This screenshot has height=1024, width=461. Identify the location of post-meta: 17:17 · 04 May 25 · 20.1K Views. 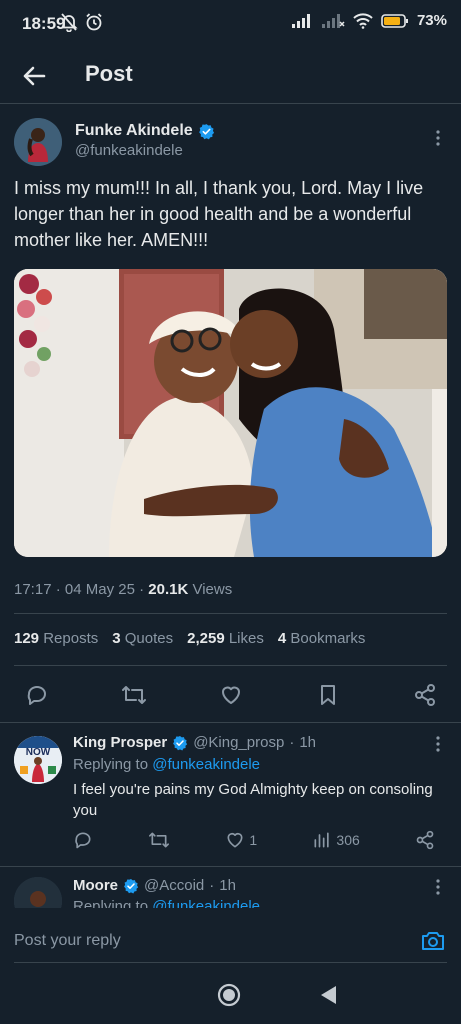
(123, 589).